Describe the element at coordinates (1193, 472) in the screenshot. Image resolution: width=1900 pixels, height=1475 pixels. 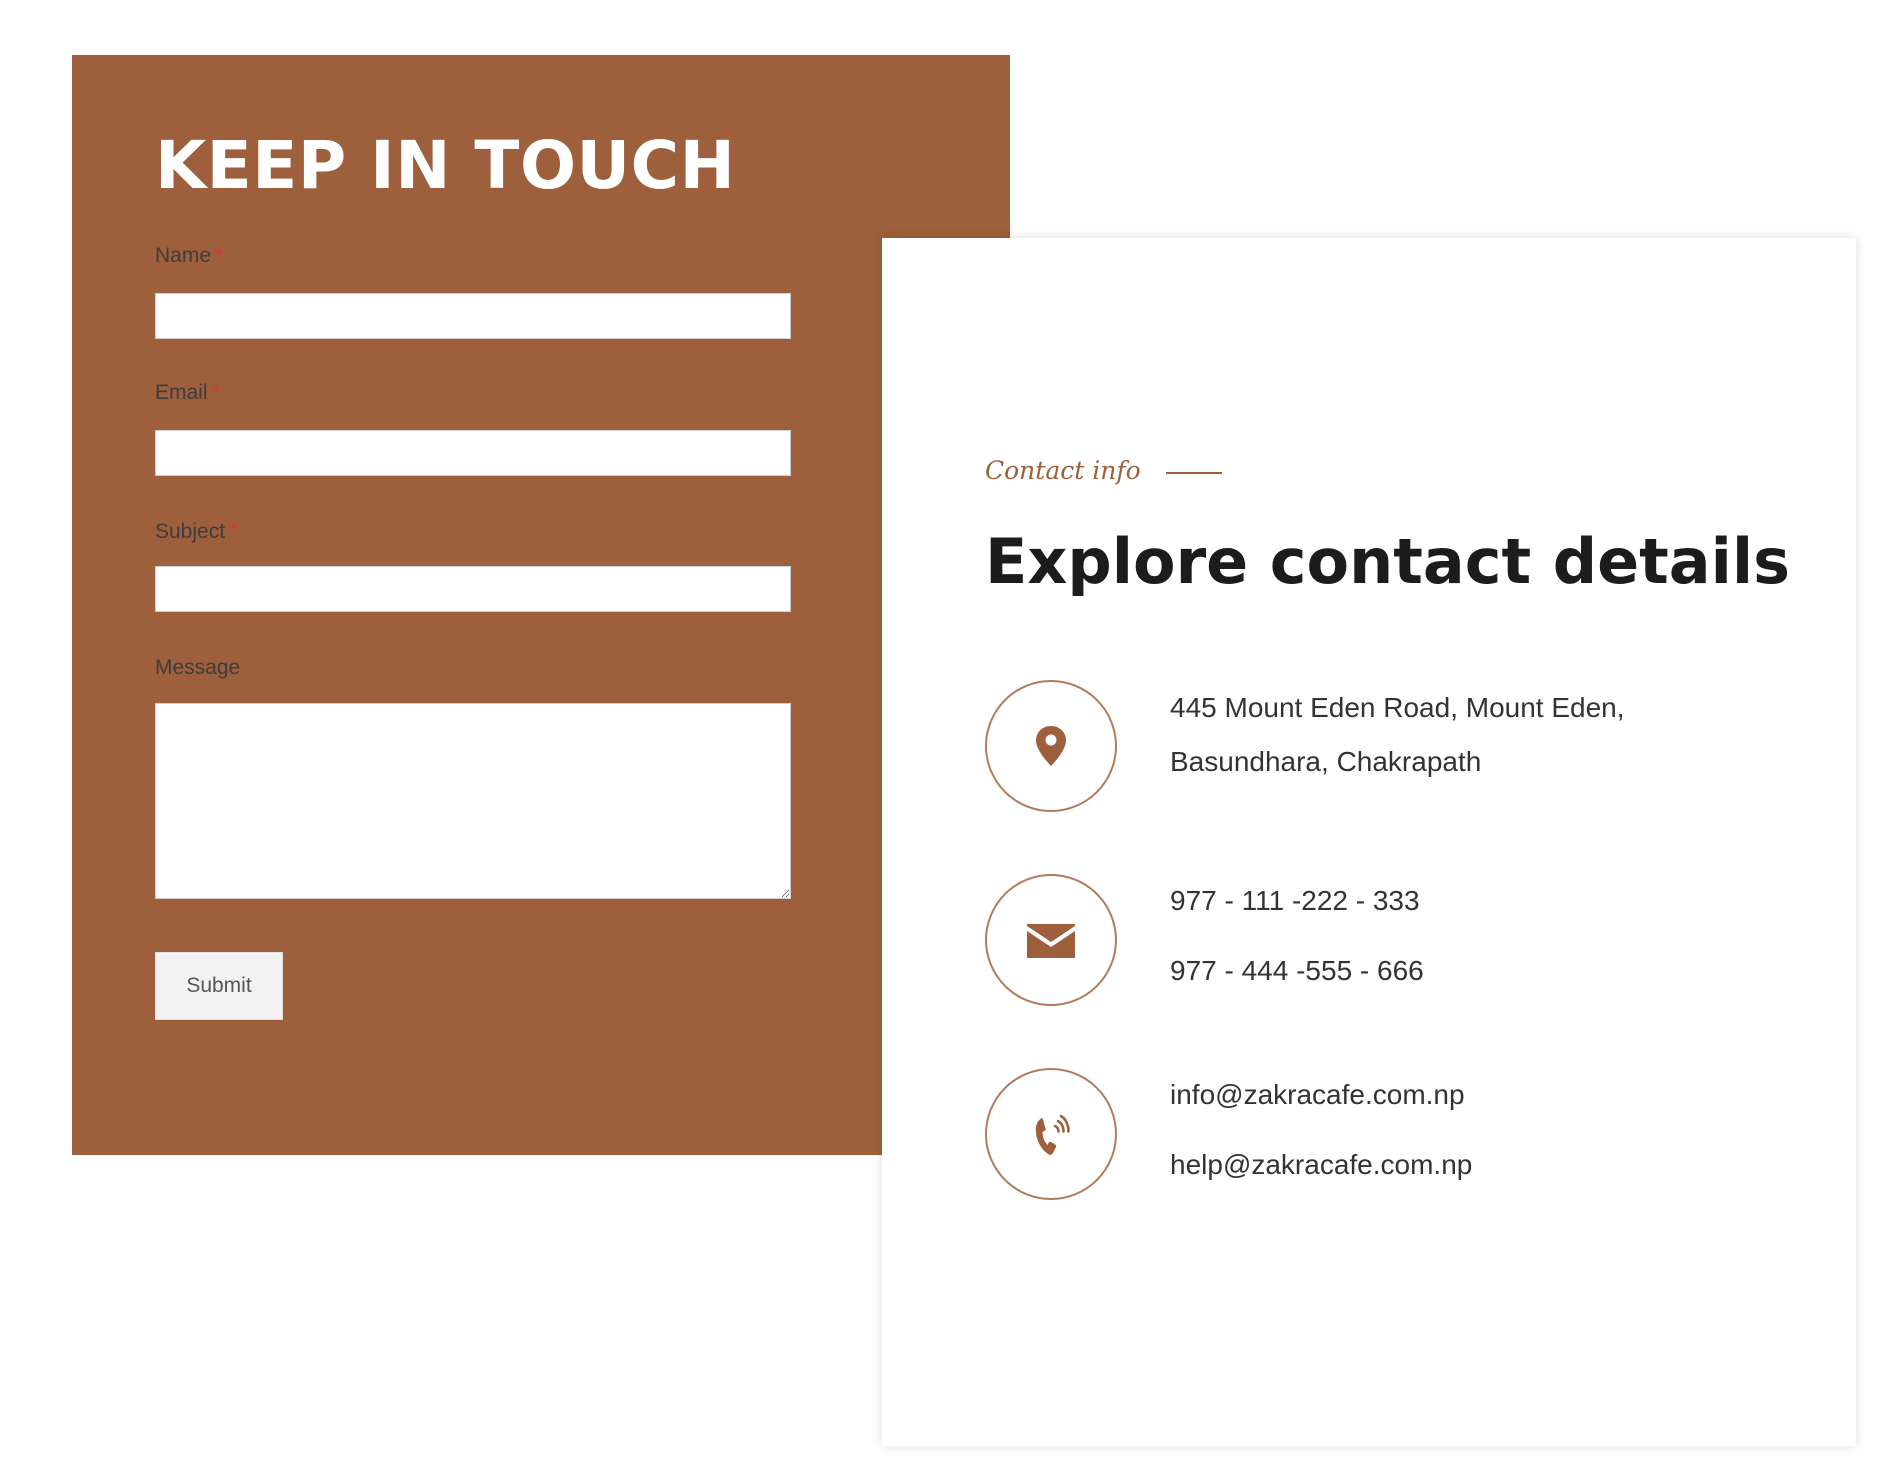
I see `eyebrow-divider` at that location.